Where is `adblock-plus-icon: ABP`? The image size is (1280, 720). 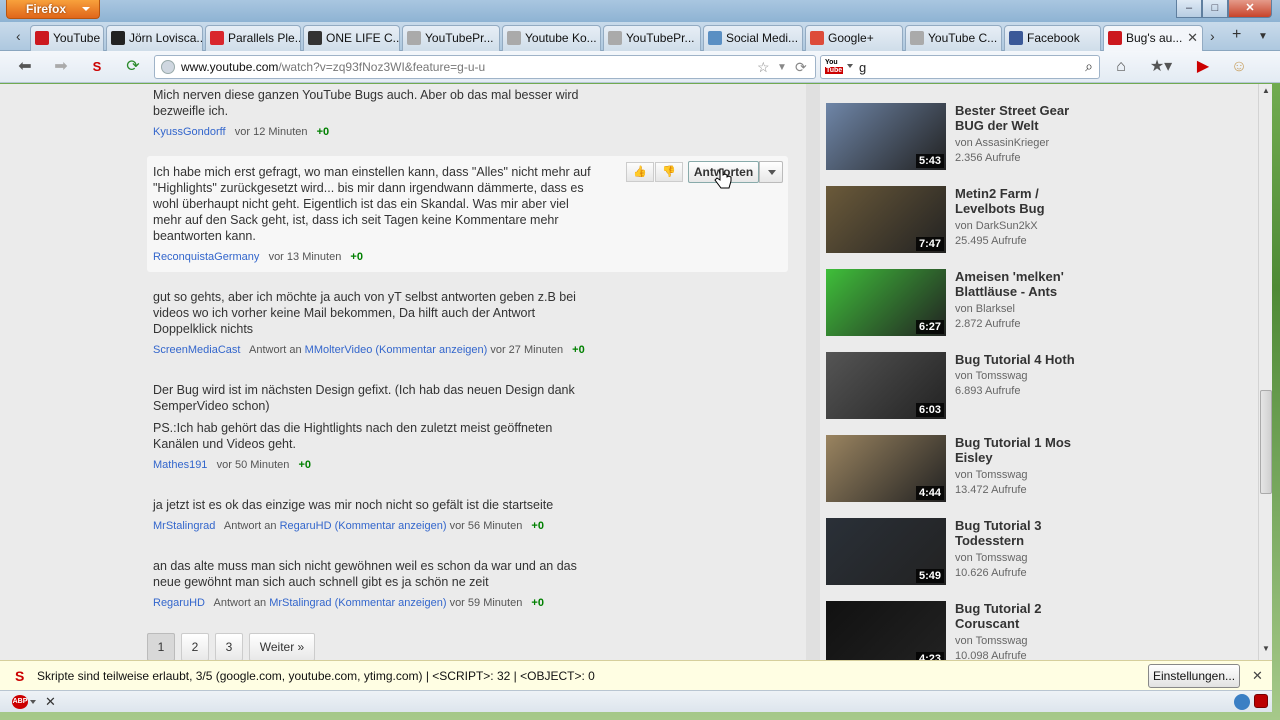 adblock-plus-icon: ABP is located at coordinates (20, 702).